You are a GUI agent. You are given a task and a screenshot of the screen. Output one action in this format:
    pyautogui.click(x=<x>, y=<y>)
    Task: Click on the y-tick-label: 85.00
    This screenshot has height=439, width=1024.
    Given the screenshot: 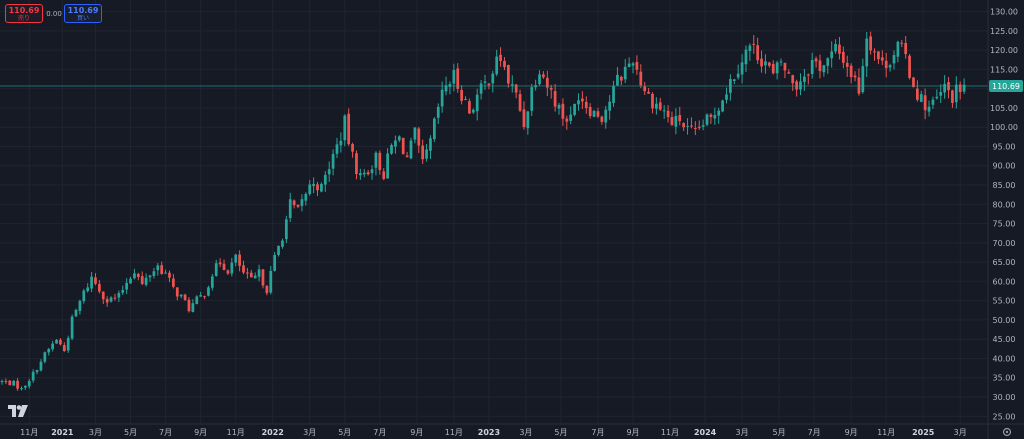 What is the action you would take?
    pyautogui.click(x=1004, y=185)
    